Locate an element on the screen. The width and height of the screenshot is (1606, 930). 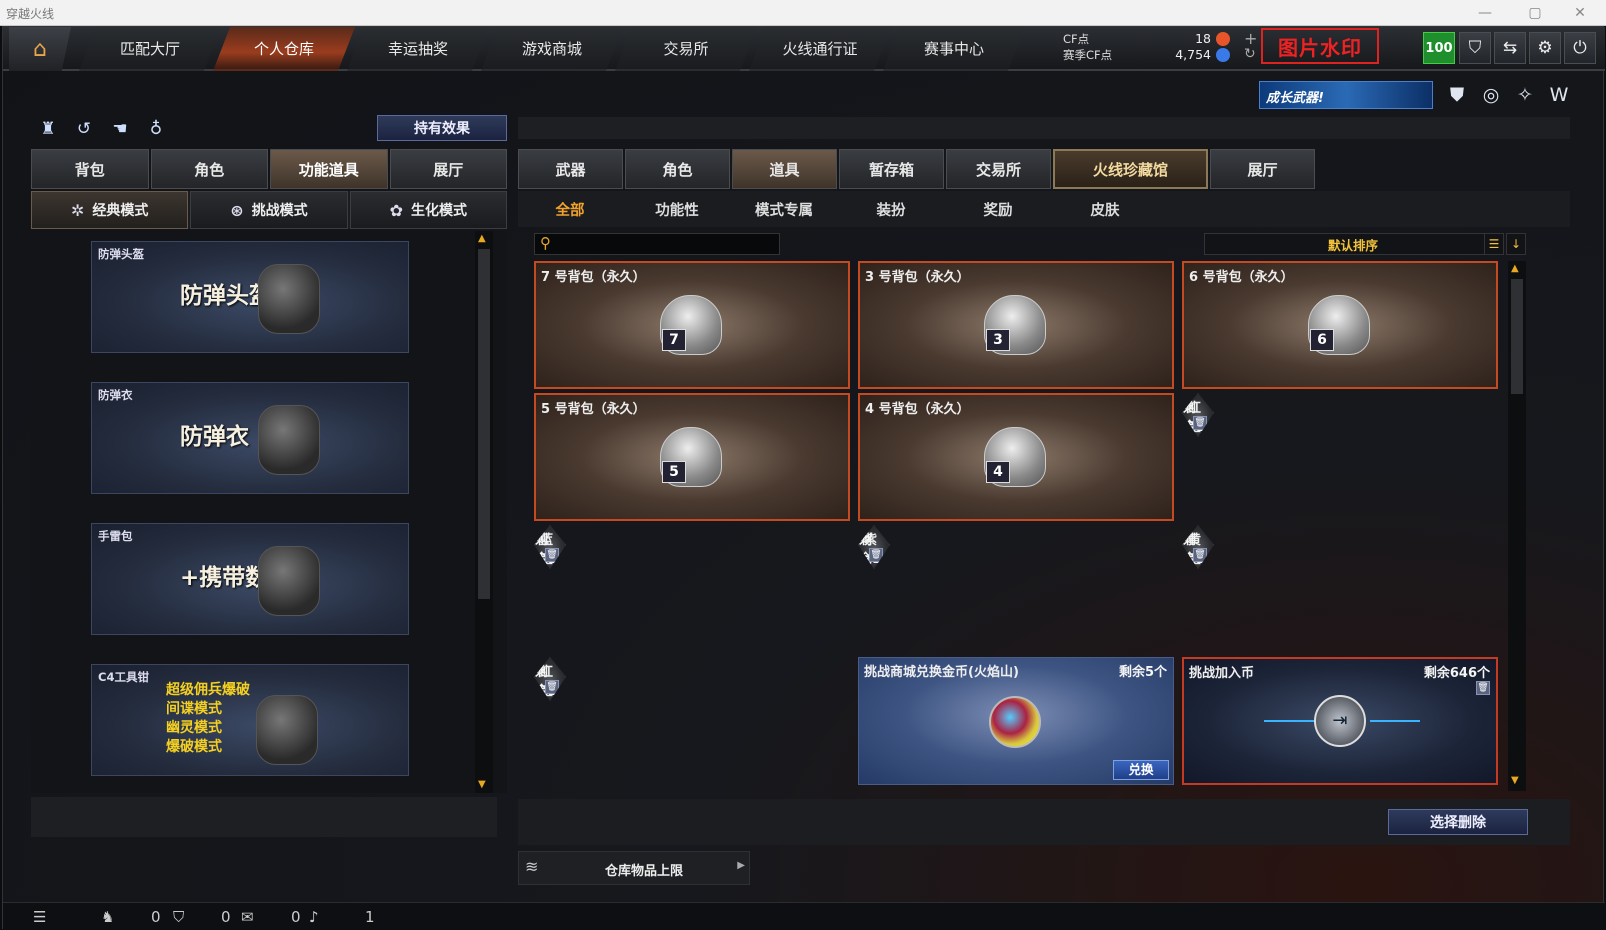
globe-icon: ◎ is located at coordinates (1491, 95).